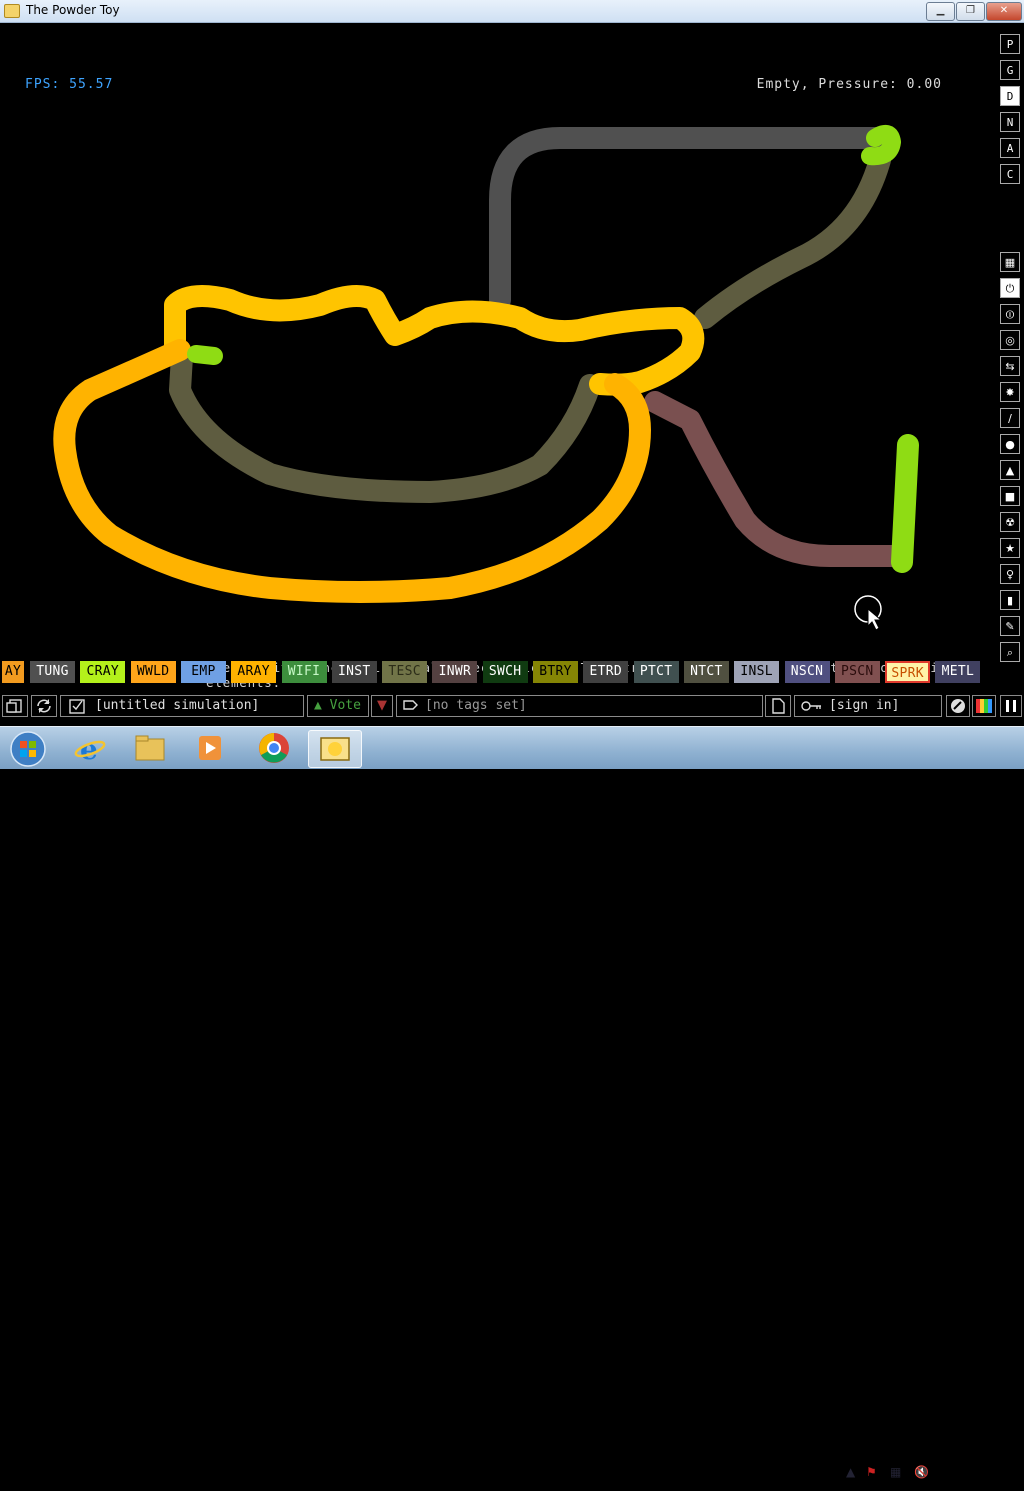 The height and width of the screenshot is (1491, 1024). I want to click on settings-button, so click(958, 706).